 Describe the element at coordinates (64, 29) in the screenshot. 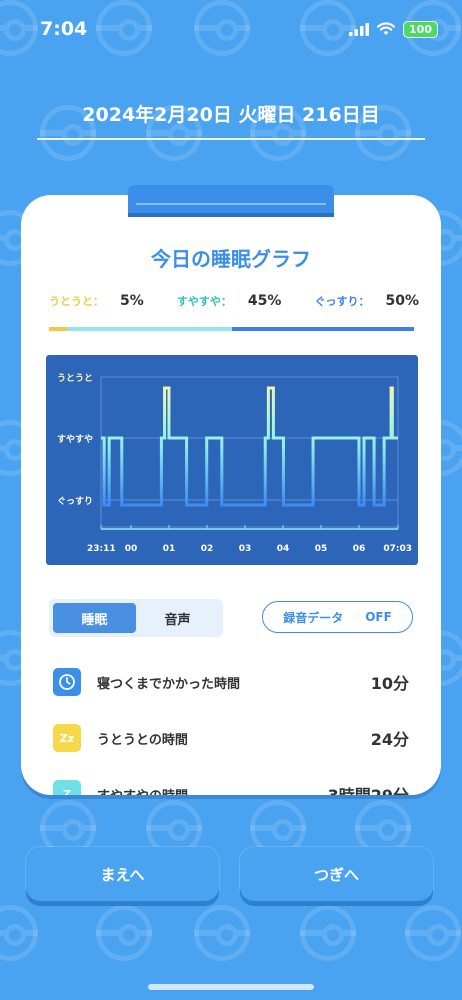

I see `status-time: 7:04` at that location.